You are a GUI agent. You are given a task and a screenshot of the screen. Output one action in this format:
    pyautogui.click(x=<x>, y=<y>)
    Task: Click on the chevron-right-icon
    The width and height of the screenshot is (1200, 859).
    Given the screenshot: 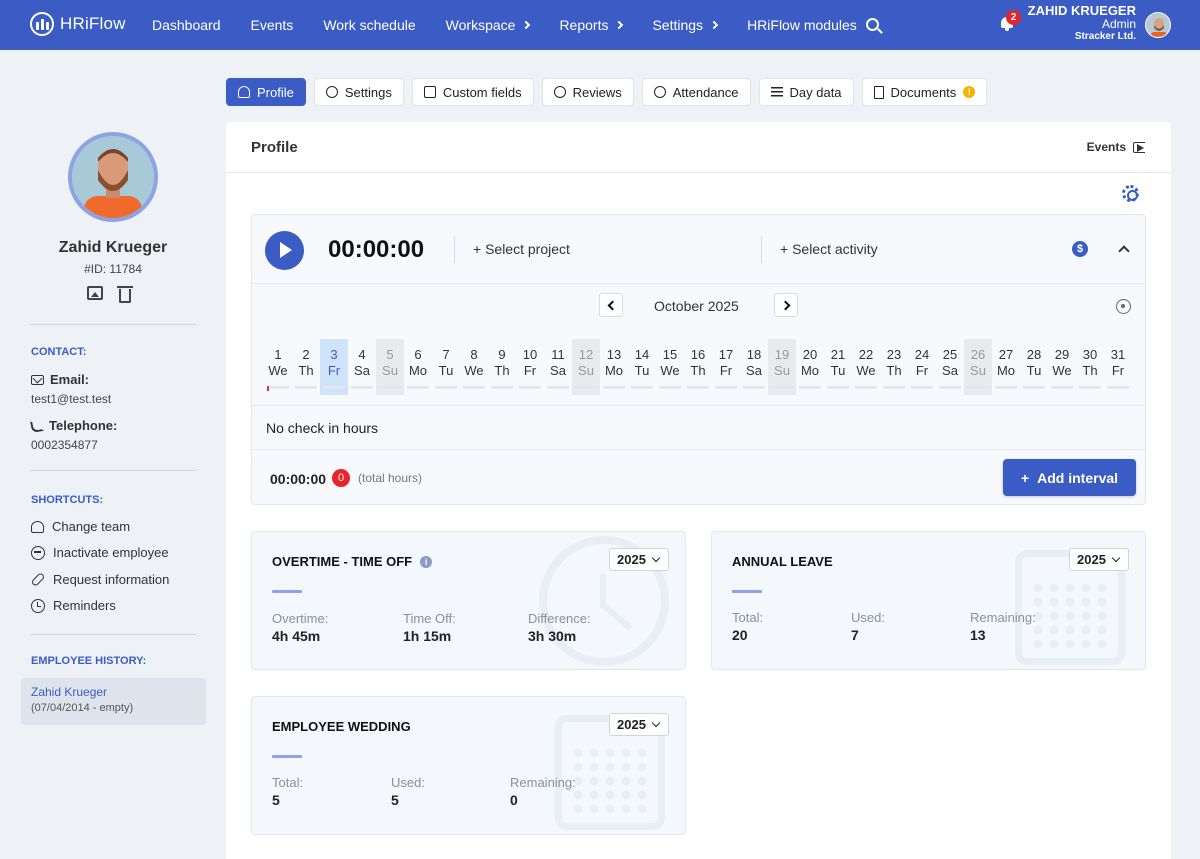 What is the action you would take?
    pyautogui.click(x=714, y=25)
    